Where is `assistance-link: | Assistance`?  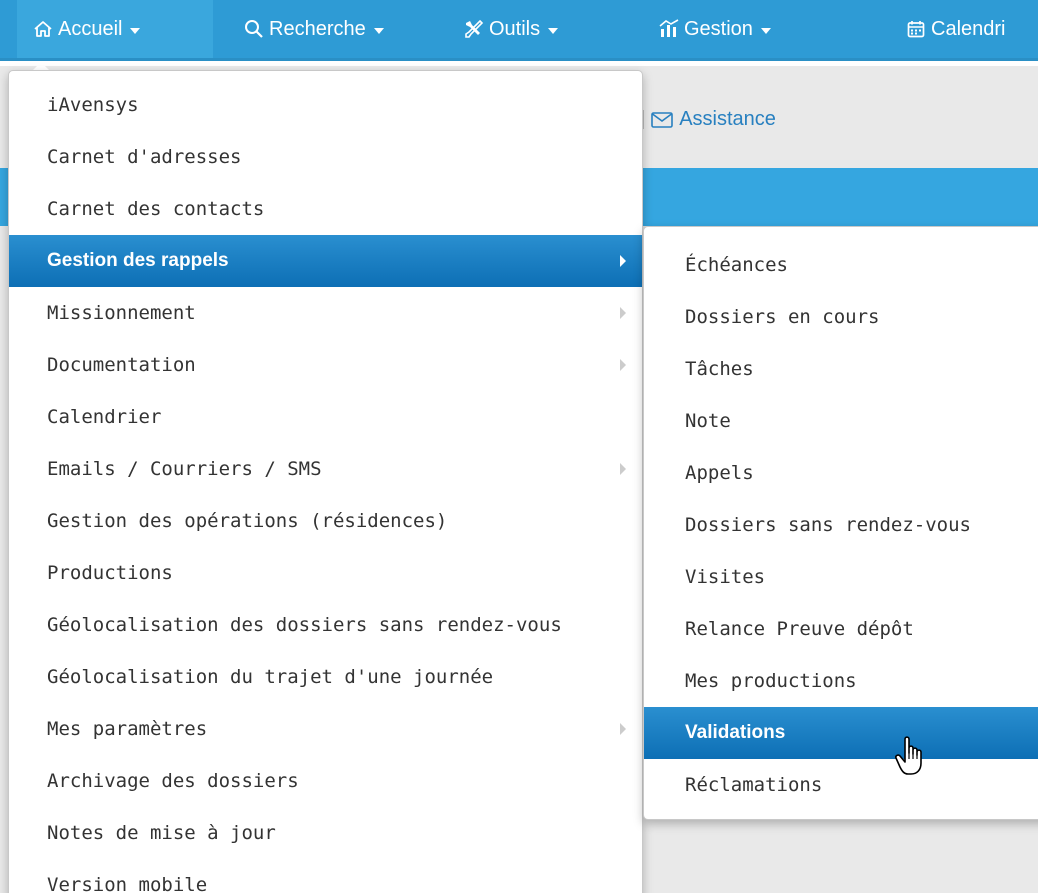 assistance-link: | Assistance is located at coordinates (708, 119).